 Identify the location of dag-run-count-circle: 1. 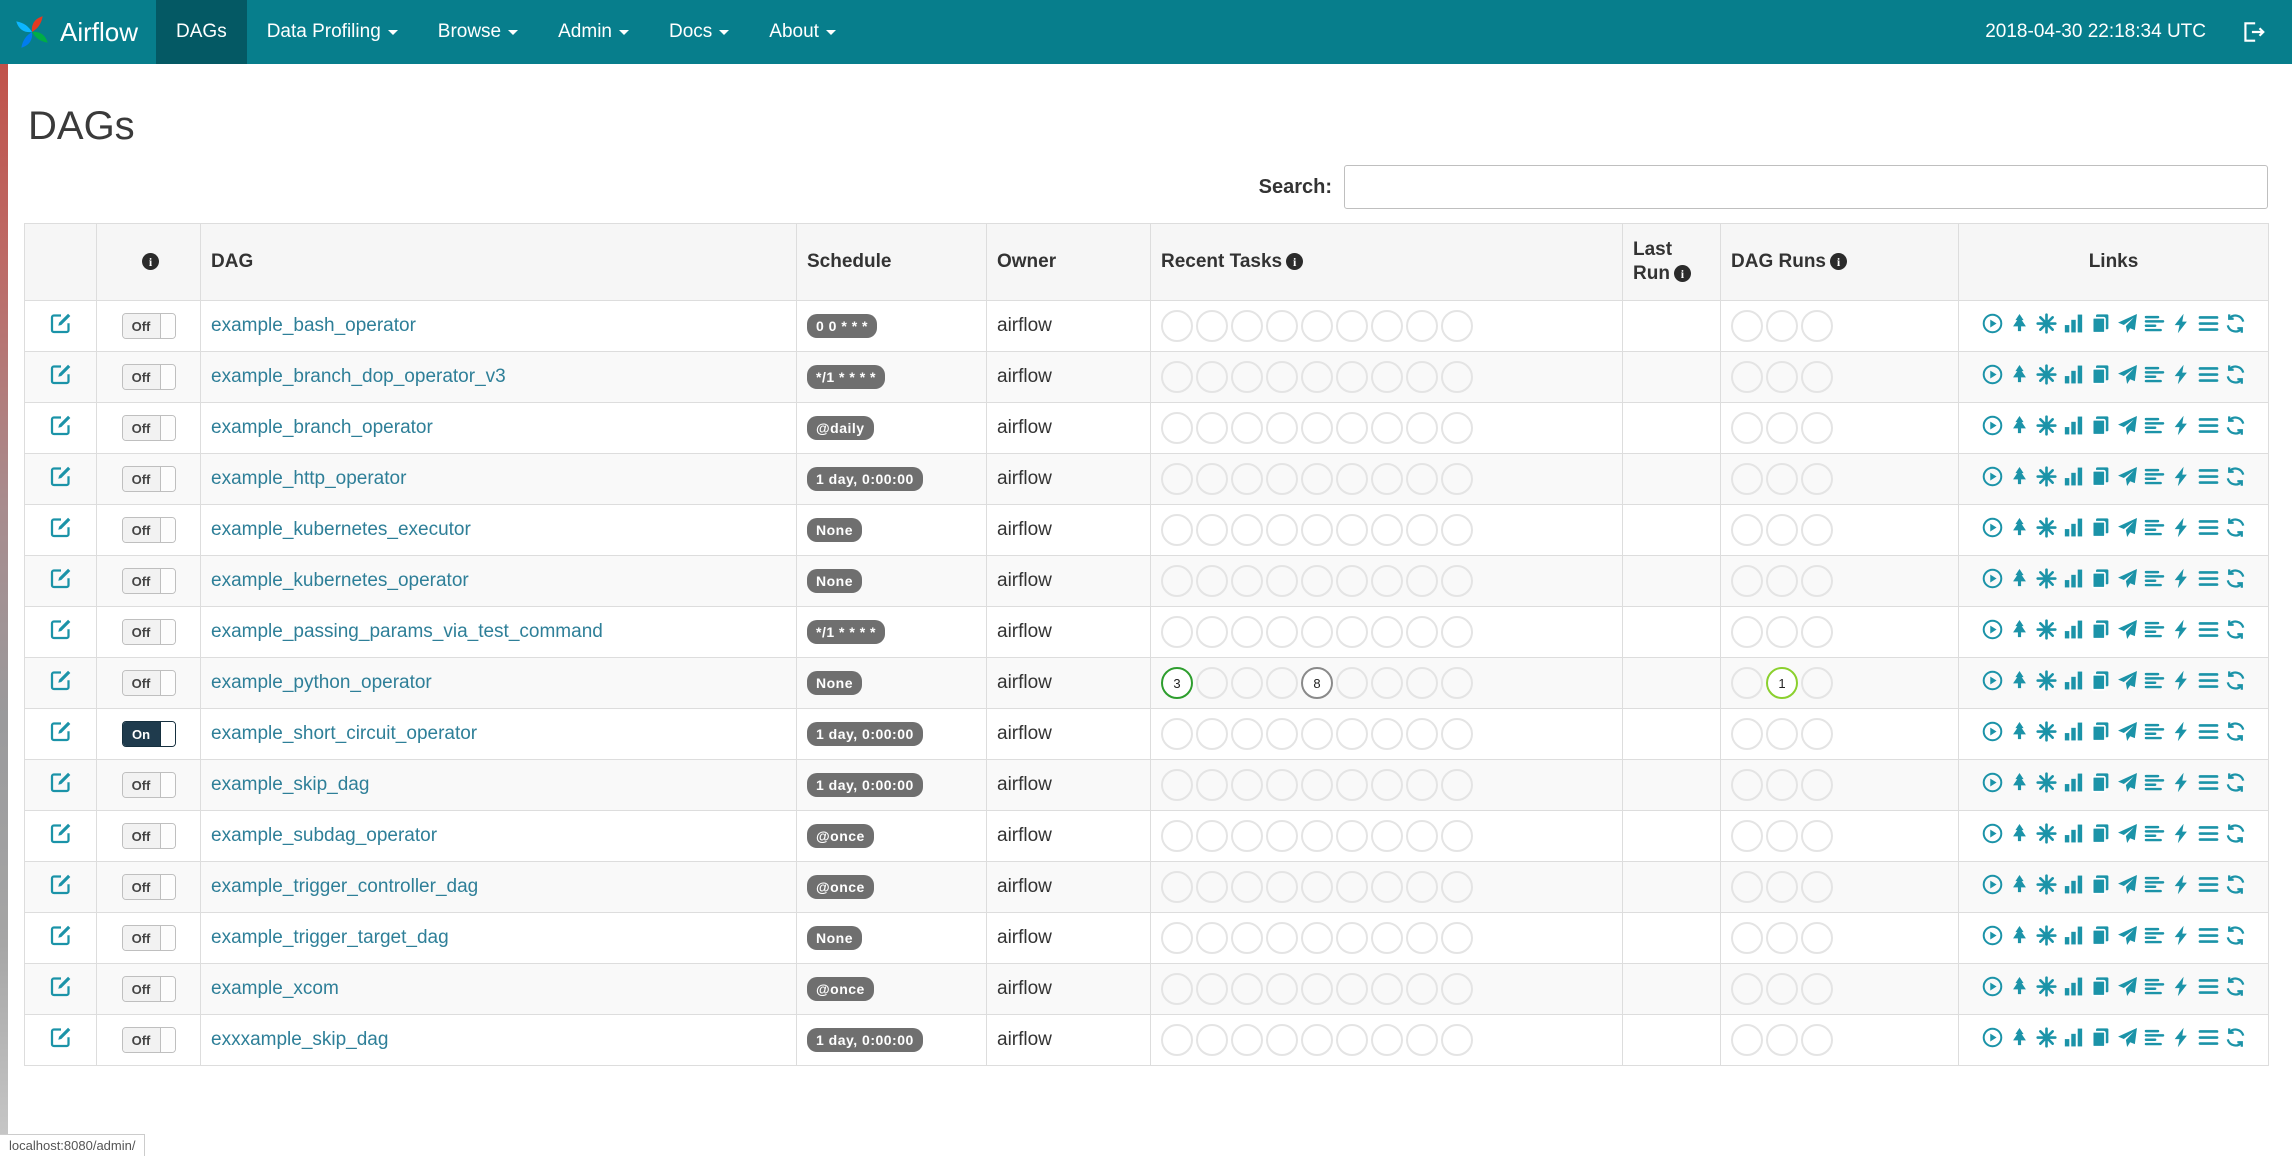
(1782, 683).